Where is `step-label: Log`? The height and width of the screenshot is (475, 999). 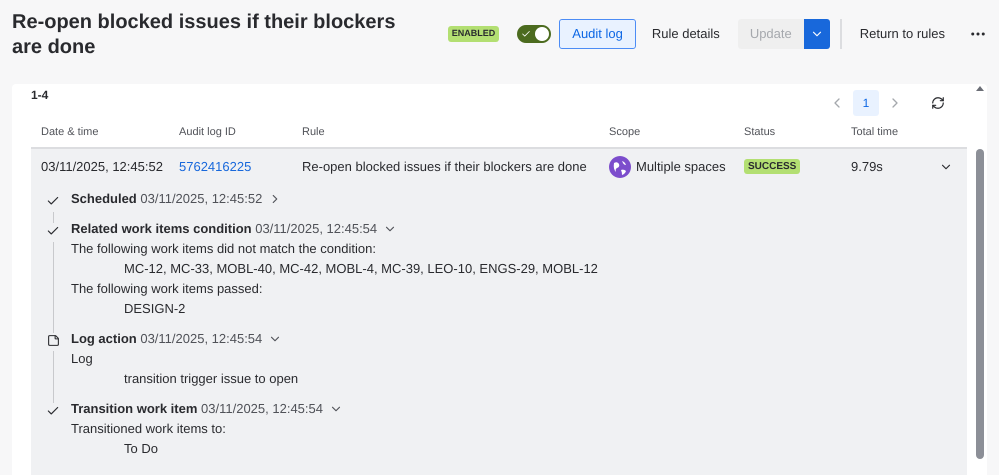
step-label: Log is located at coordinates (82, 358).